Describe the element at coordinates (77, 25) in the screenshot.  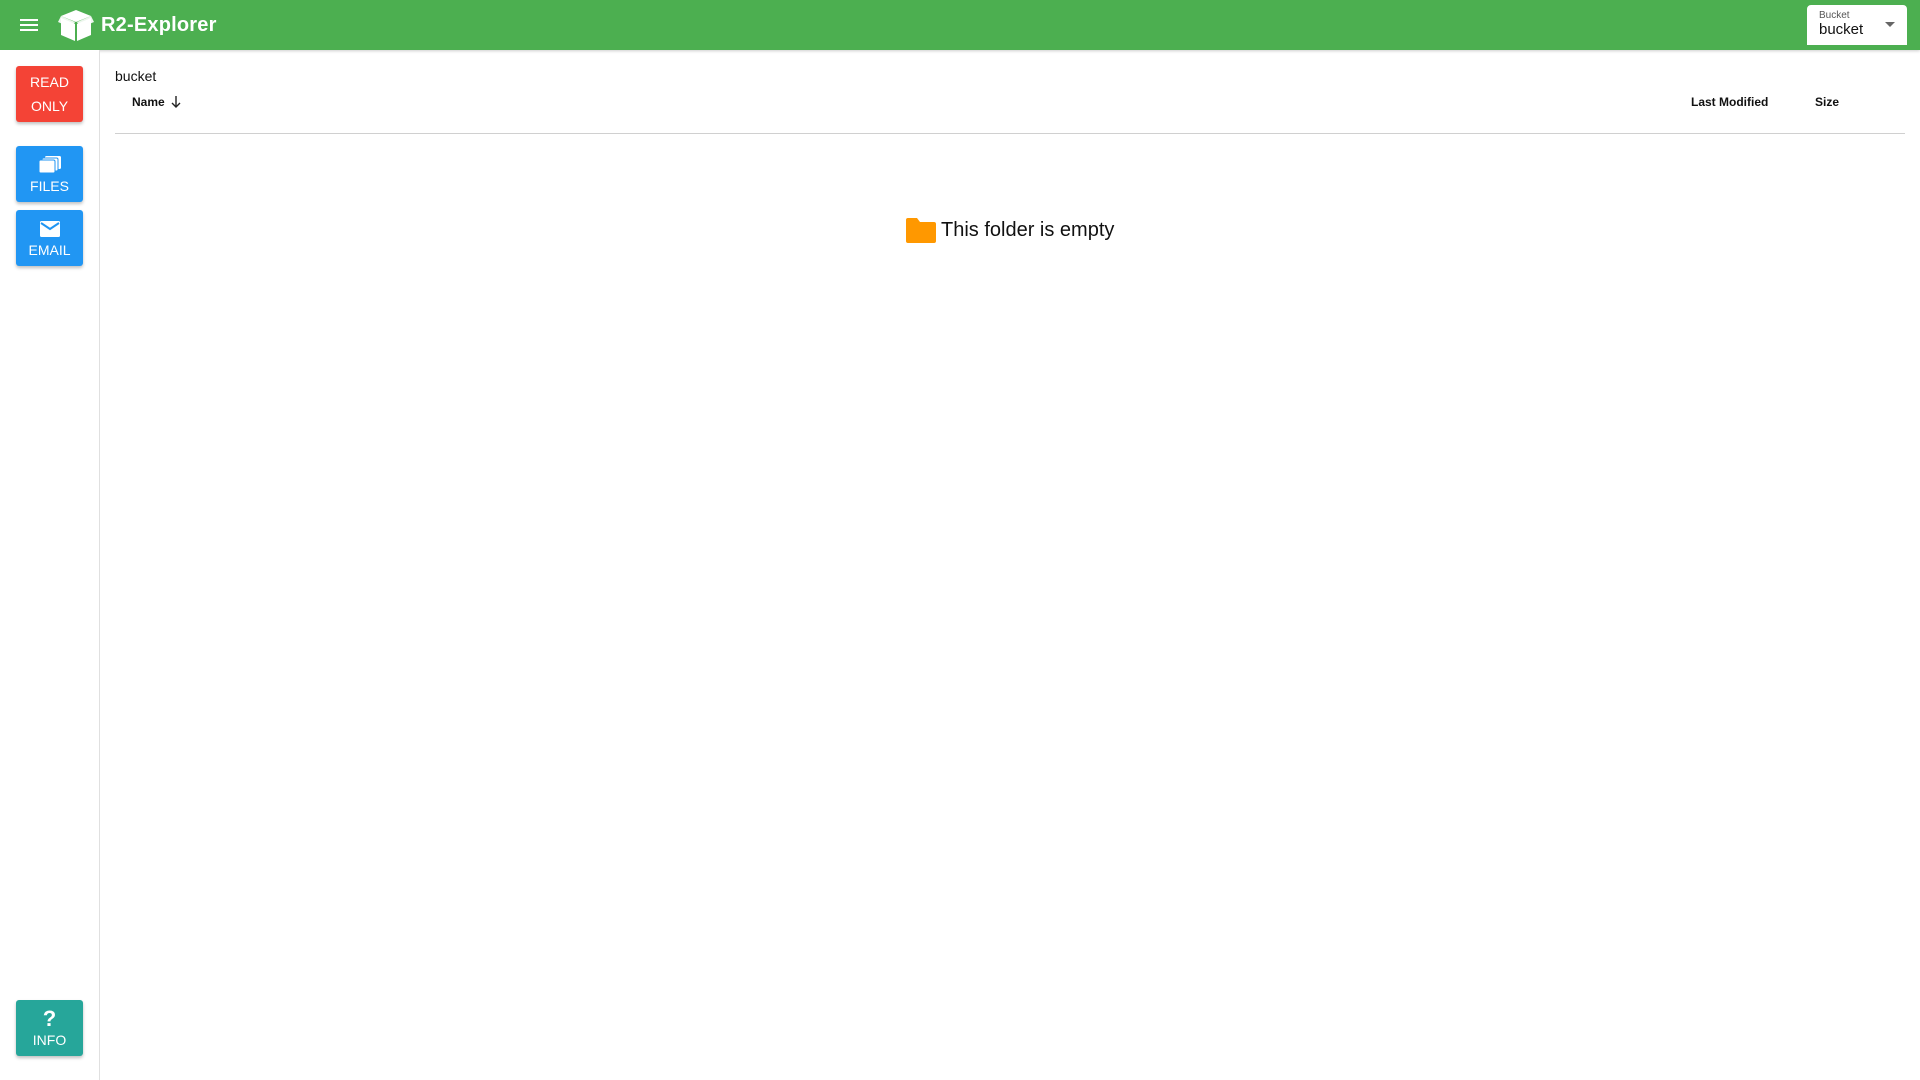
I see `open-box-icon` at that location.